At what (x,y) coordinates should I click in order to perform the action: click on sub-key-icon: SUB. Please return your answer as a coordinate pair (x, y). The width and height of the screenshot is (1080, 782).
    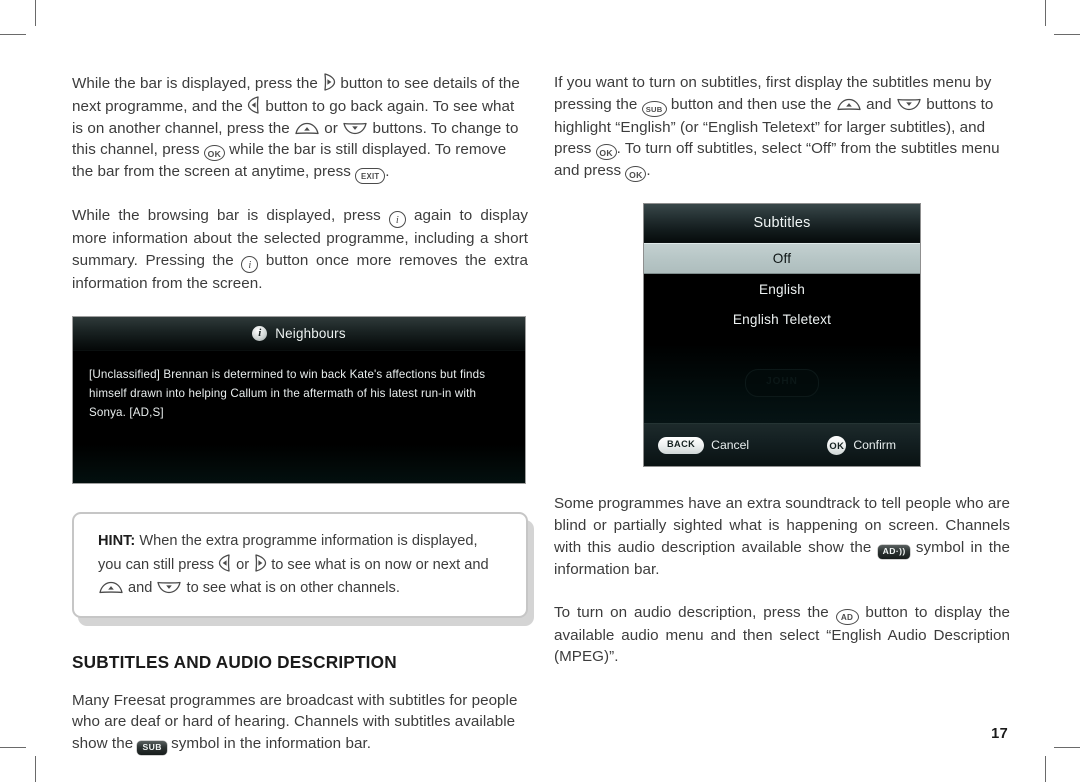
    Looking at the image, I should click on (654, 108).